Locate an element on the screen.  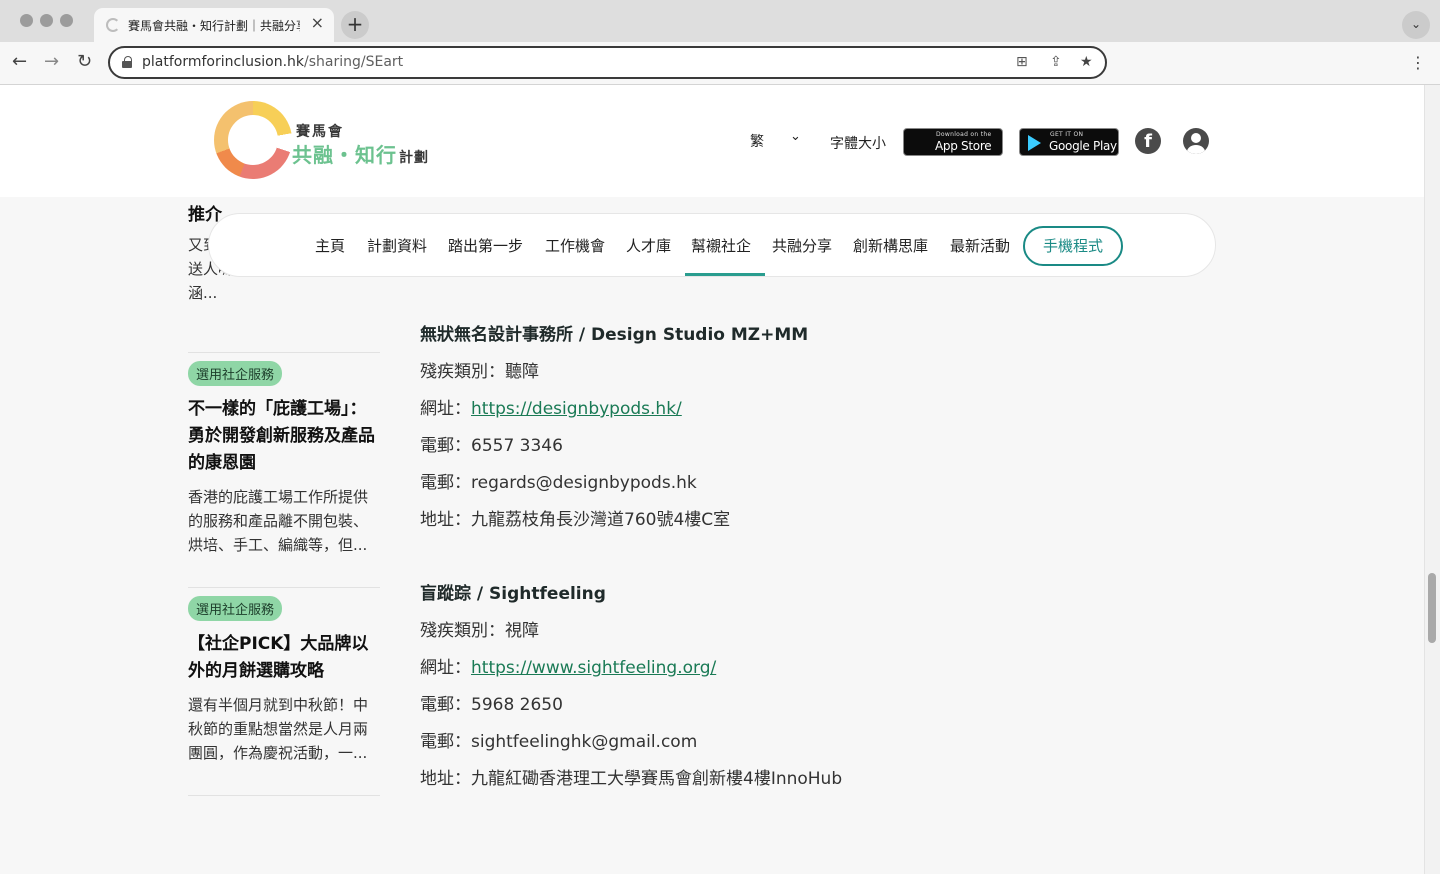
font-size-button: 字體大小 is located at coordinates (858, 143).